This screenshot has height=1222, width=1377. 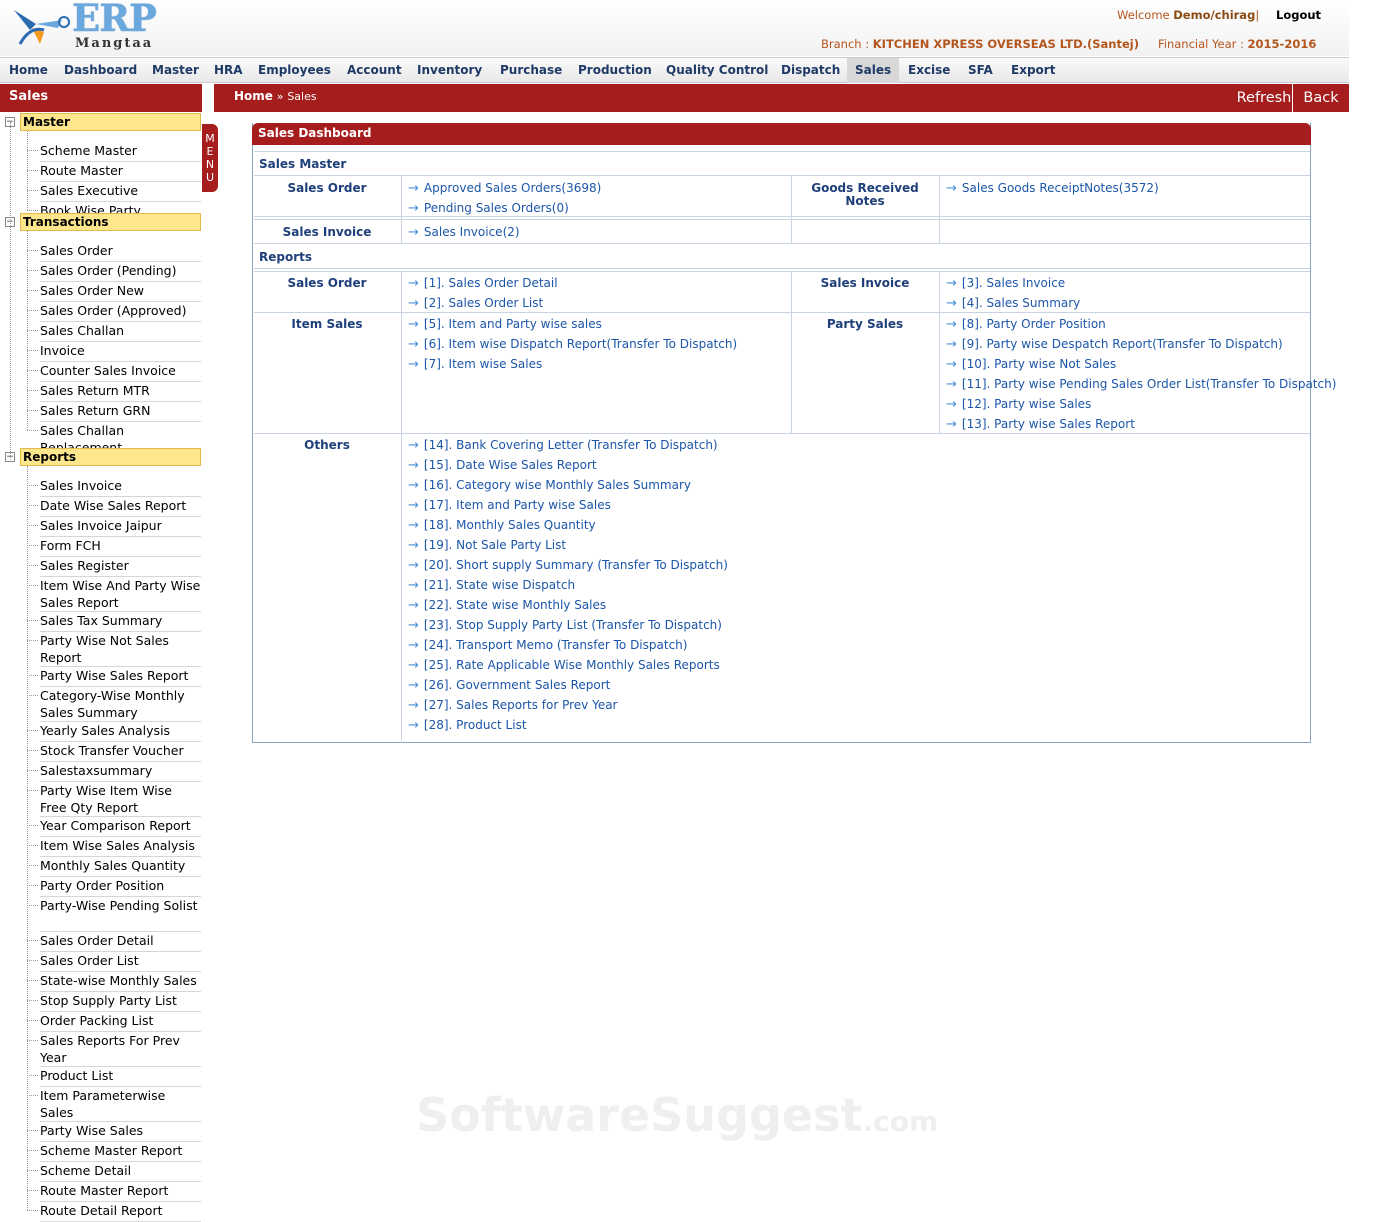 I want to click on nav-production: Production, so click(x=615, y=70).